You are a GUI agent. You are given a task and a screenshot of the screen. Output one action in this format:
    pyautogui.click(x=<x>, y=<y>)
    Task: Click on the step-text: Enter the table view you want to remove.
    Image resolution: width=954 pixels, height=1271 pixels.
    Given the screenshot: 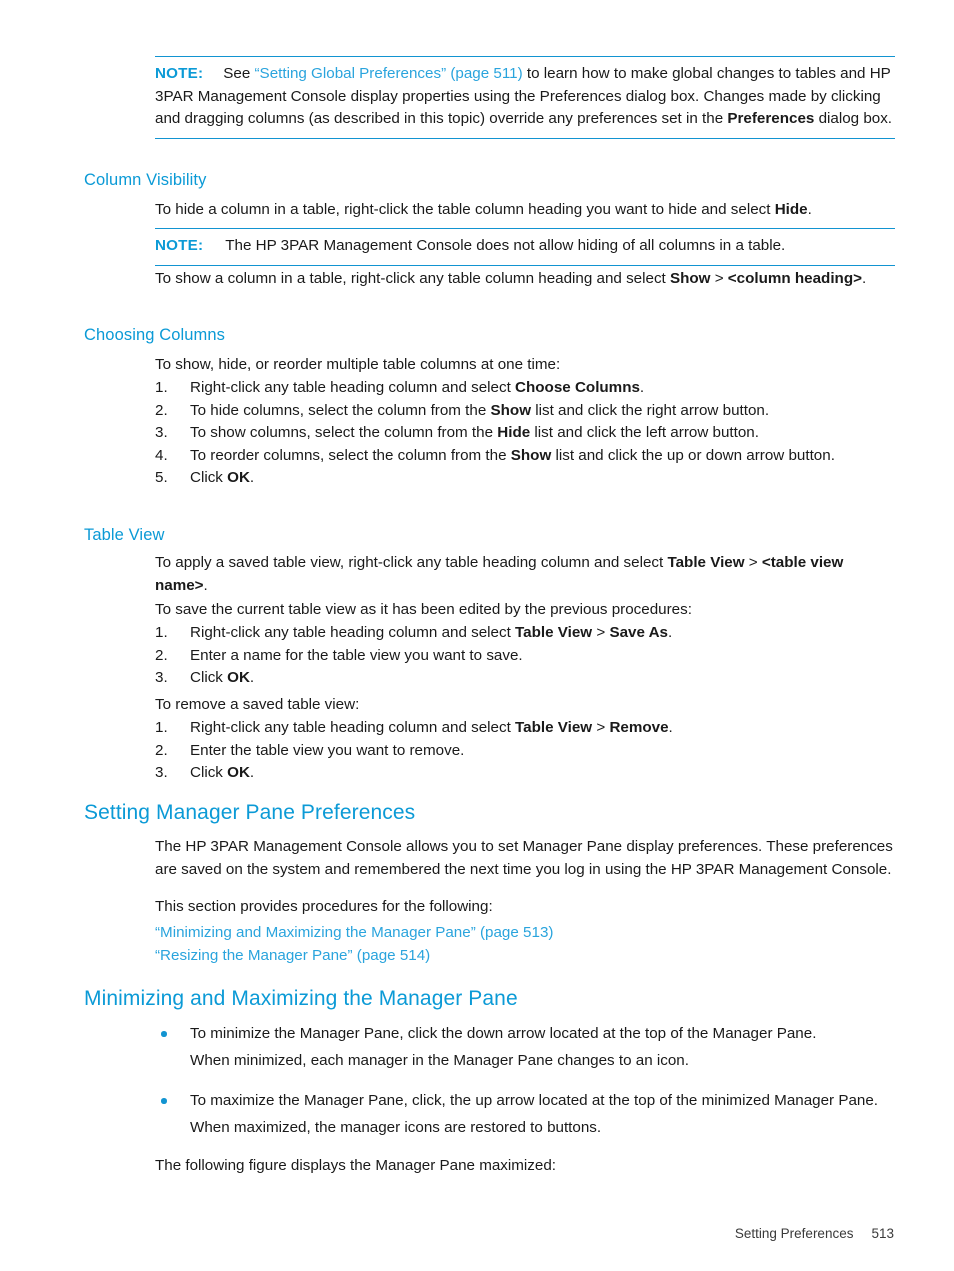 What is the action you would take?
    pyautogui.click(x=327, y=750)
    